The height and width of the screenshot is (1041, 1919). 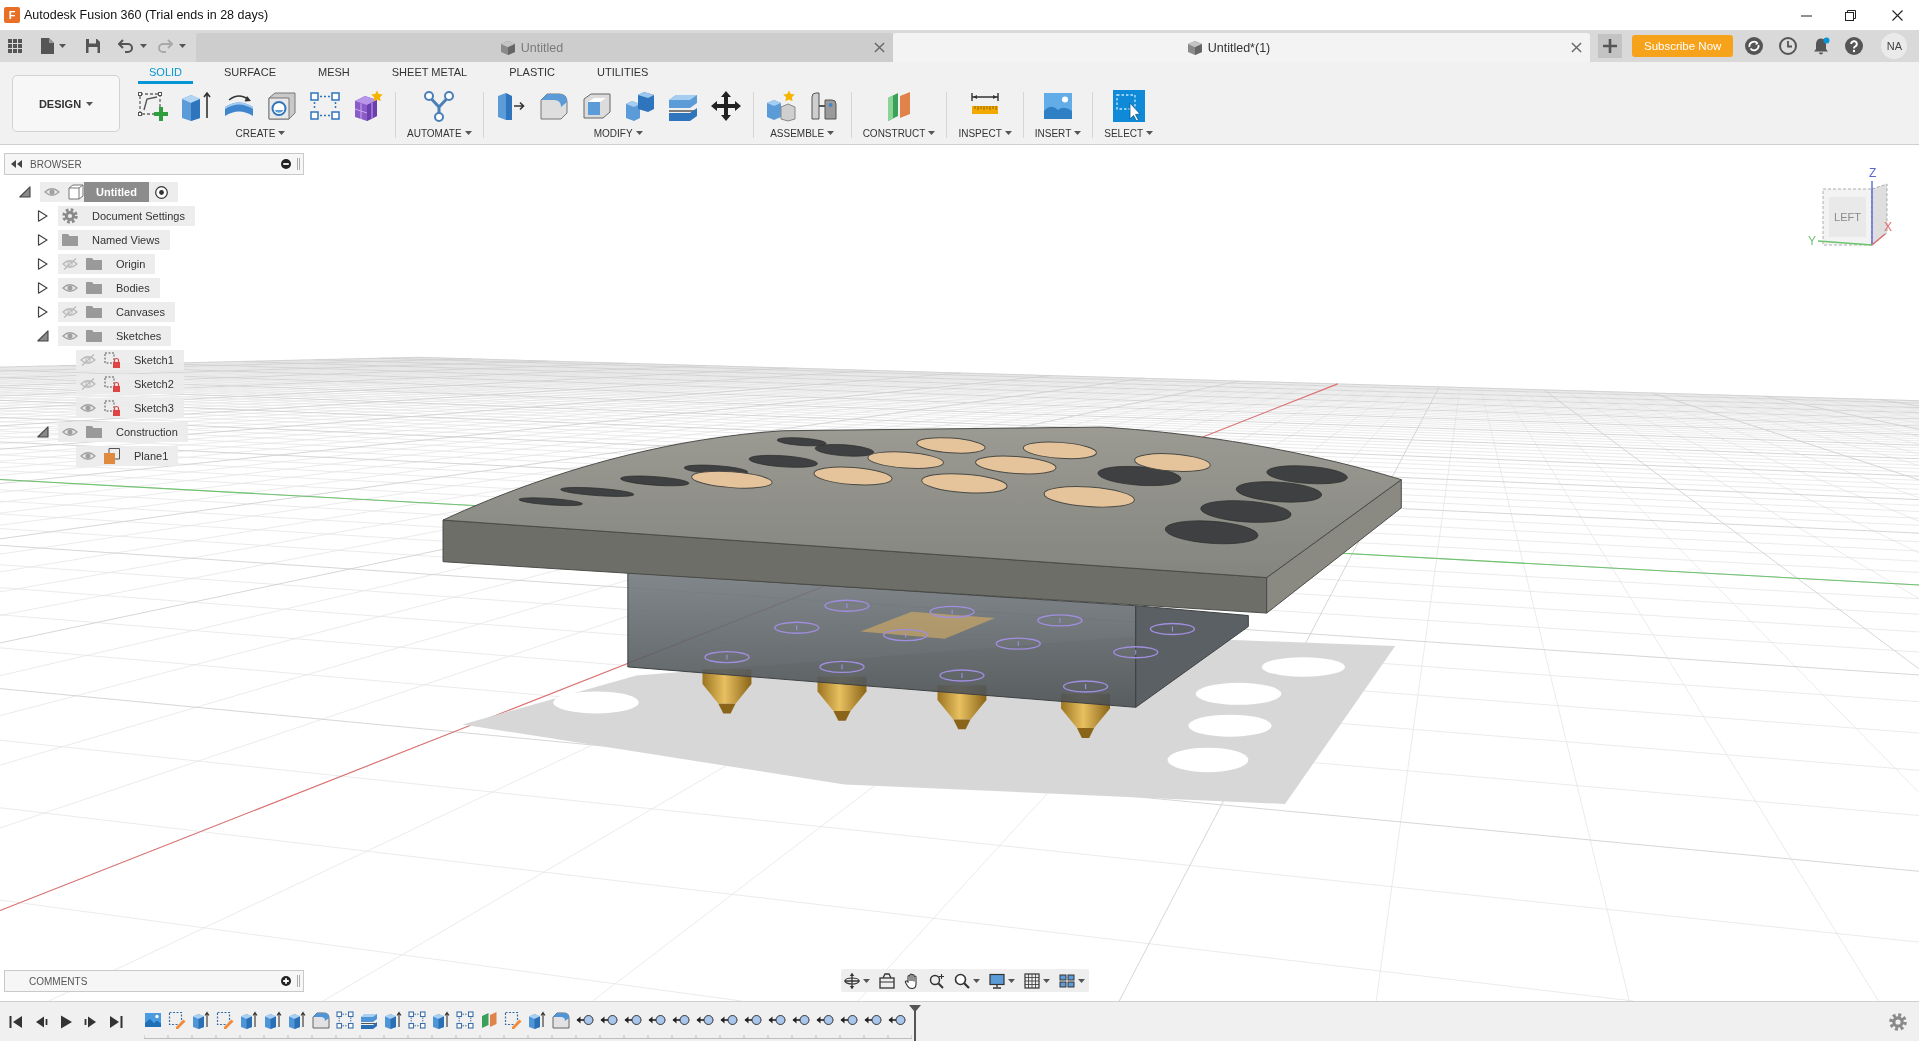 I want to click on toolbar-group-menu: SELECT, so click(x=1129, y=133).